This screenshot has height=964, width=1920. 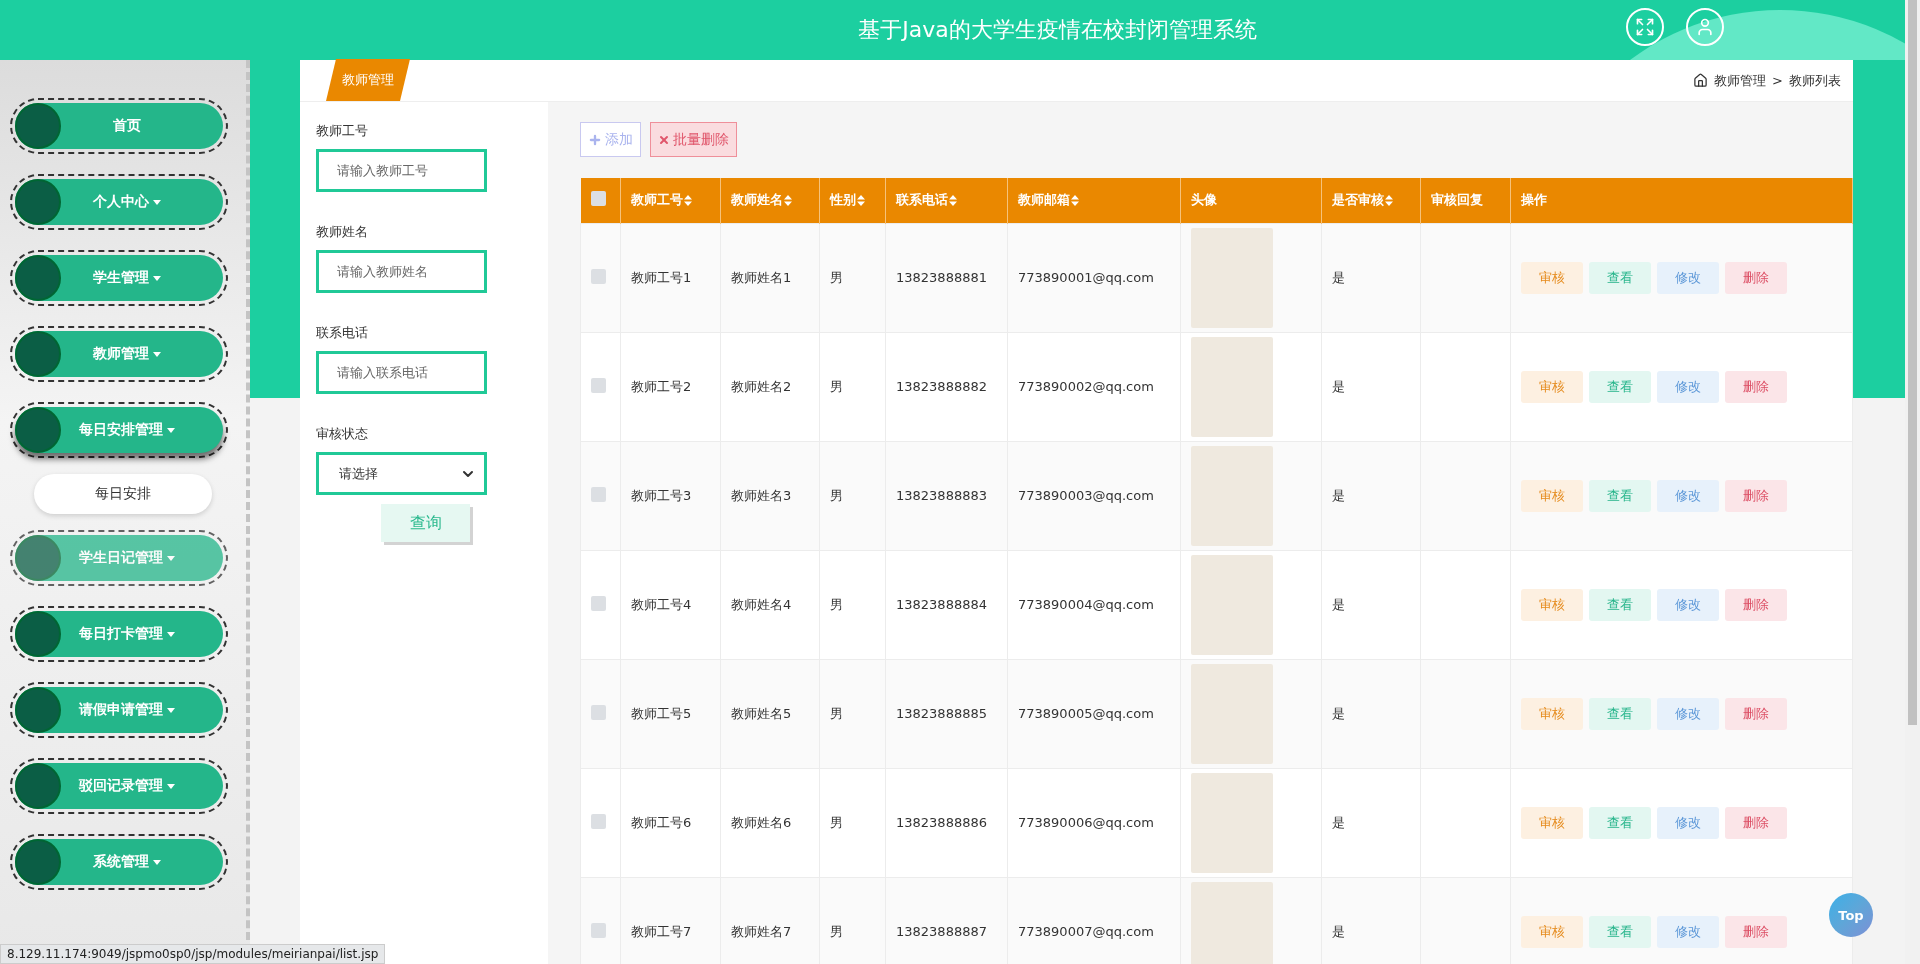 What do you see at coordinates (401, 473) in the screenshot?
I see `select-field: 请选择` at bounding box center [401, 473].